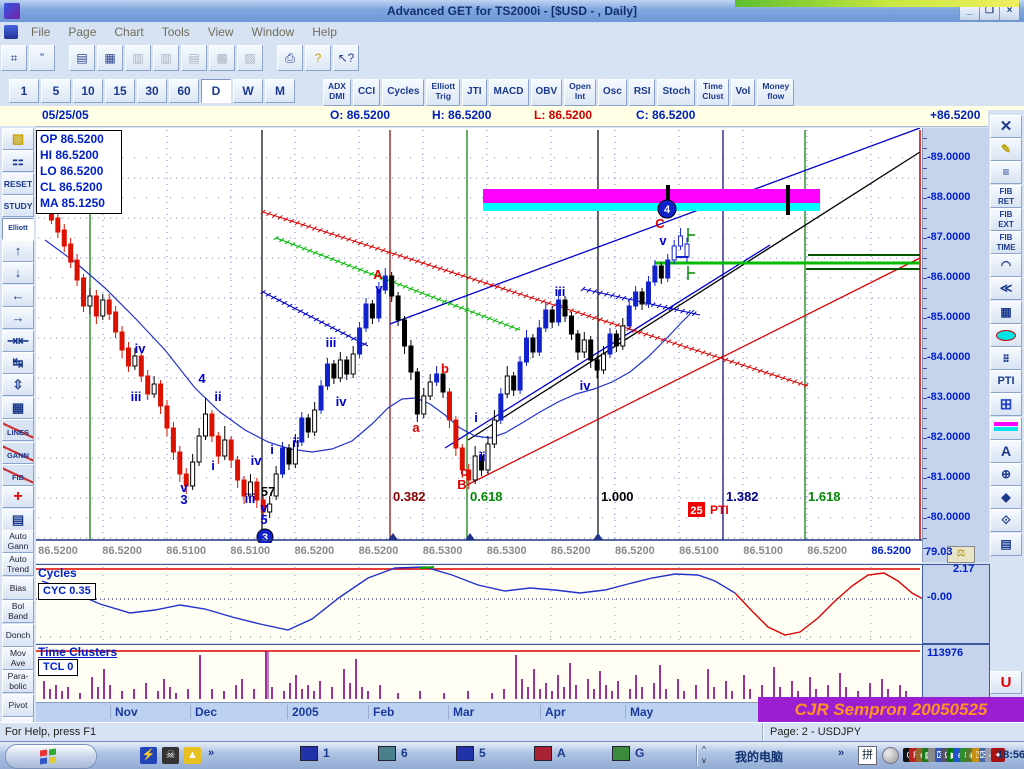  Describe the element at coordinates (18, 519) in the screenshot. I see `left-tool-notes: ▤` at that location.